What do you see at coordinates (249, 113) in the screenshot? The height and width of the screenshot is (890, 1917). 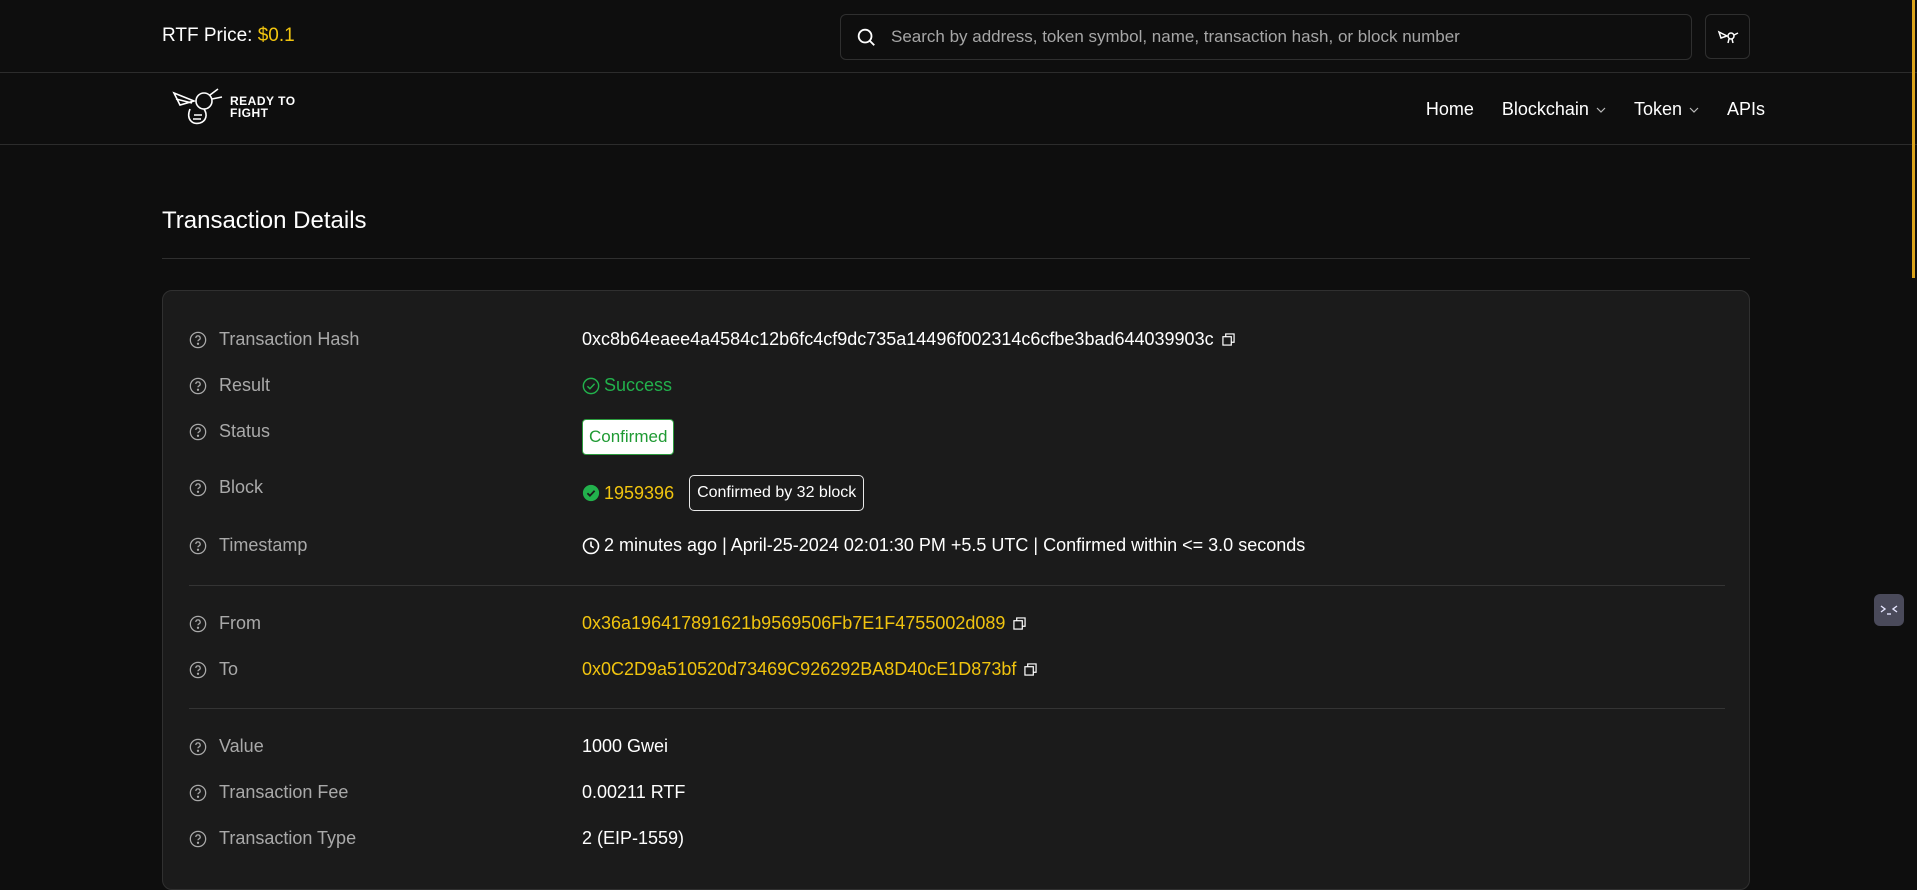 I see `logo-text-line2: FIGHT` at bounding box center [249, 113].